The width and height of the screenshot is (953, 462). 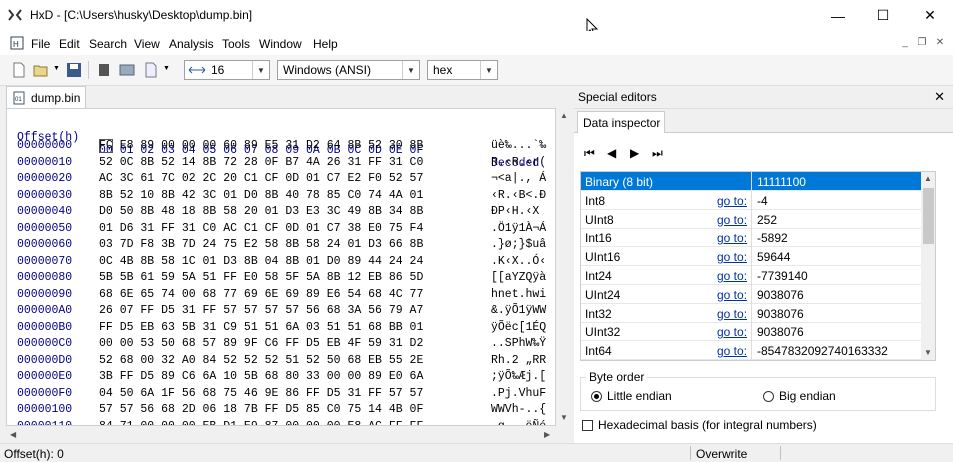 I want to click on mdi-minimize-icon: _, so click(x=905, y=43).